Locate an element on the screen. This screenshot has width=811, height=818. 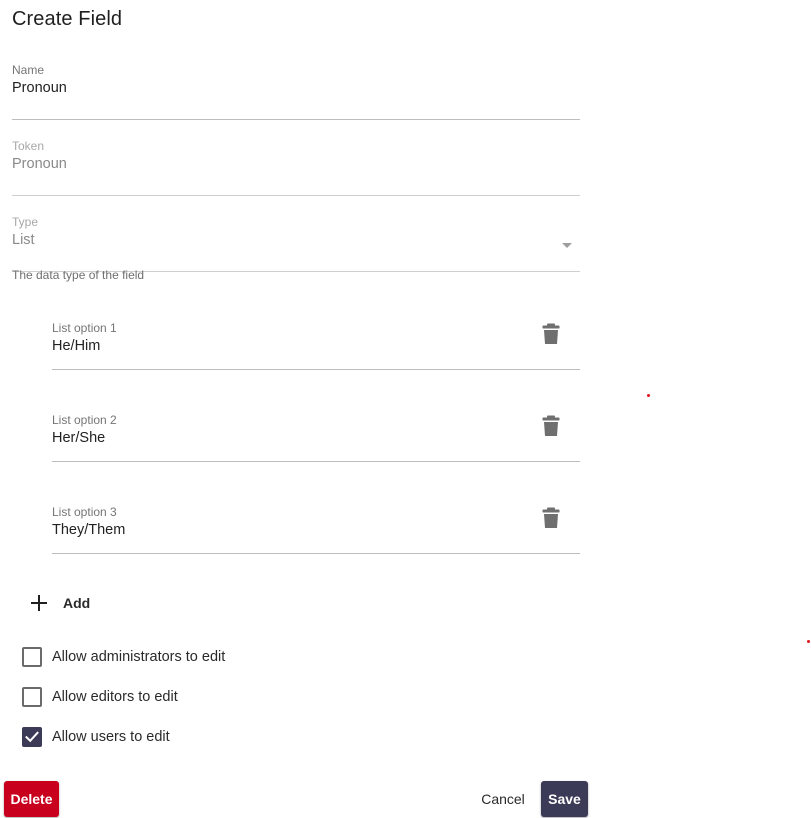
token-field: Token Pronoun is located at coordinates (296, 167).